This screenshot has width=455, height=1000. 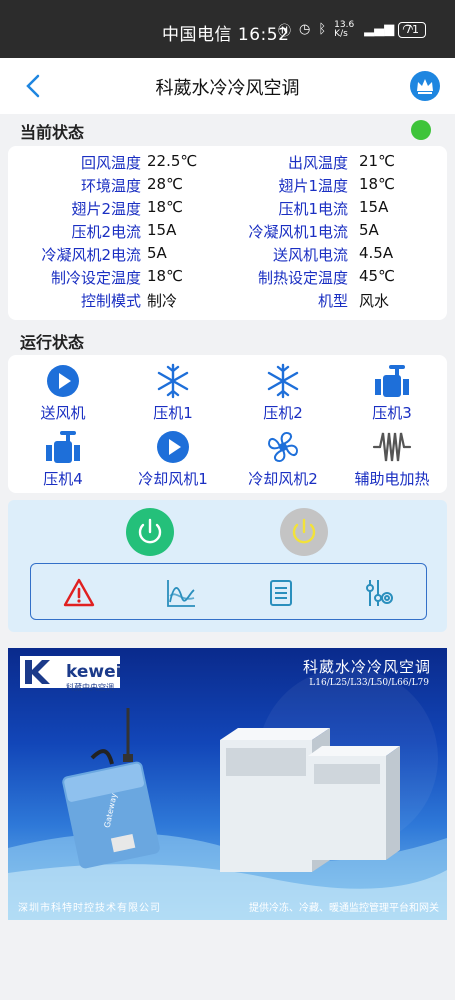 I want to click on banner-title: 科葳水冷冷风空调, so click(x=366, y=667).